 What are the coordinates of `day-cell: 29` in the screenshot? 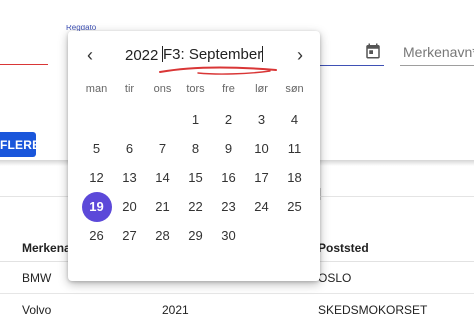 It's located at (196, 236).